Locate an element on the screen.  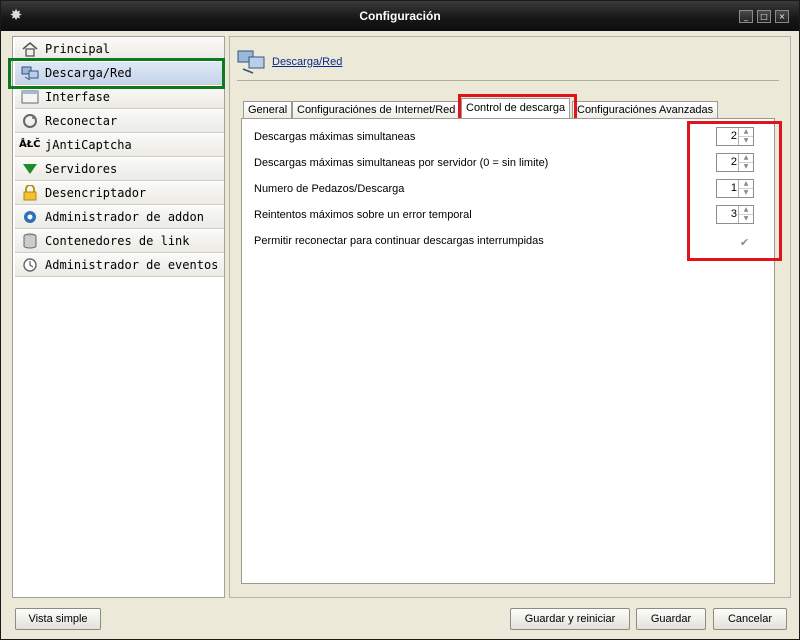
sidebar-item-janticaptcha: ÅŁČ jAntiCaptcha is located at coordinates (119, 145).